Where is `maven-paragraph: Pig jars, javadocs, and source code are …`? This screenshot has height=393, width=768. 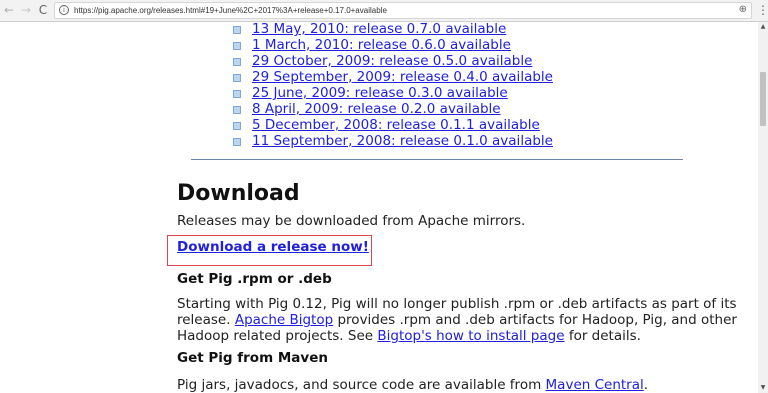 maven-paragraph: Pig jars, javadocs, and source code are … is located at coordinates (457, 385).